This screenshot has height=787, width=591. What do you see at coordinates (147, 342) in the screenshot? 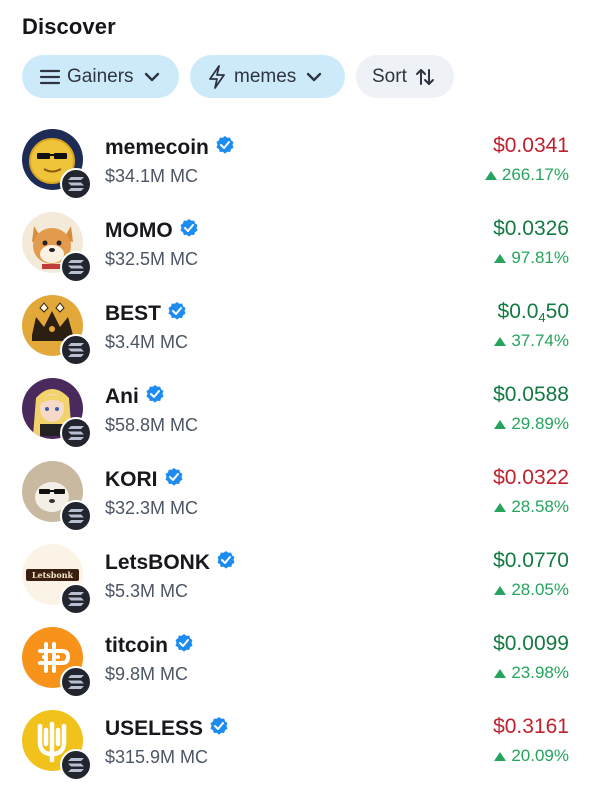
I see `market-cap: $3.4M MC` at bounding box center [147, 342].